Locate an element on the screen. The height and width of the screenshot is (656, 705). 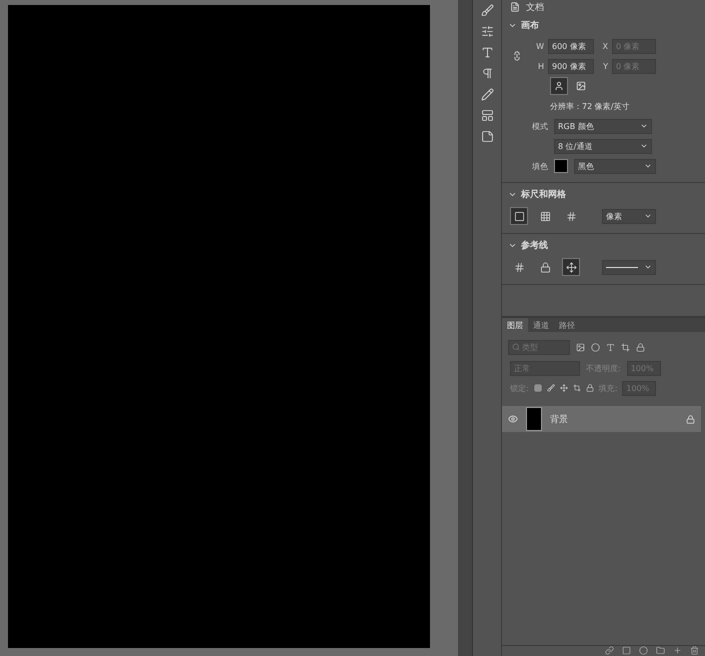
checker-grid-icon is located at coordinates (571, 216).